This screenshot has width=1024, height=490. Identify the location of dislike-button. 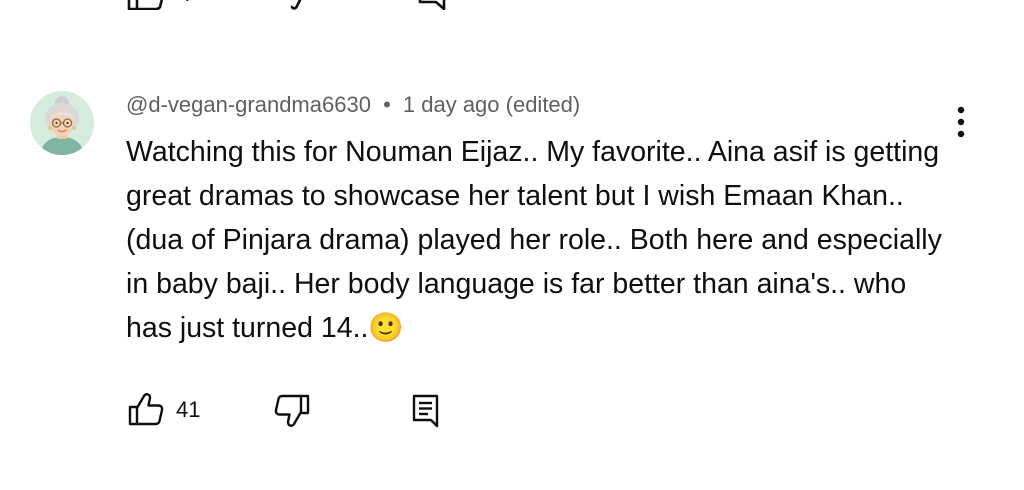
(292, 410).